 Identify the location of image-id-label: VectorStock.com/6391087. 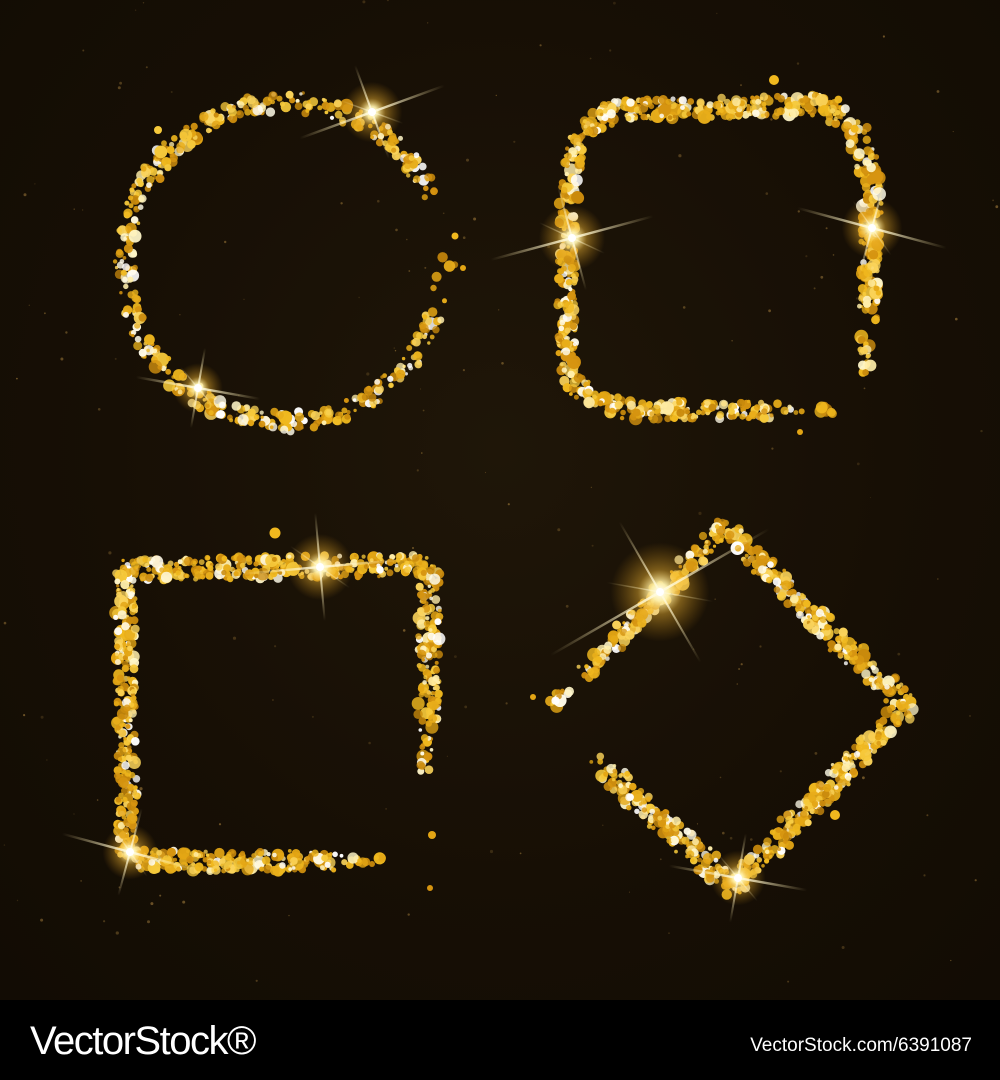
(861, 1045).